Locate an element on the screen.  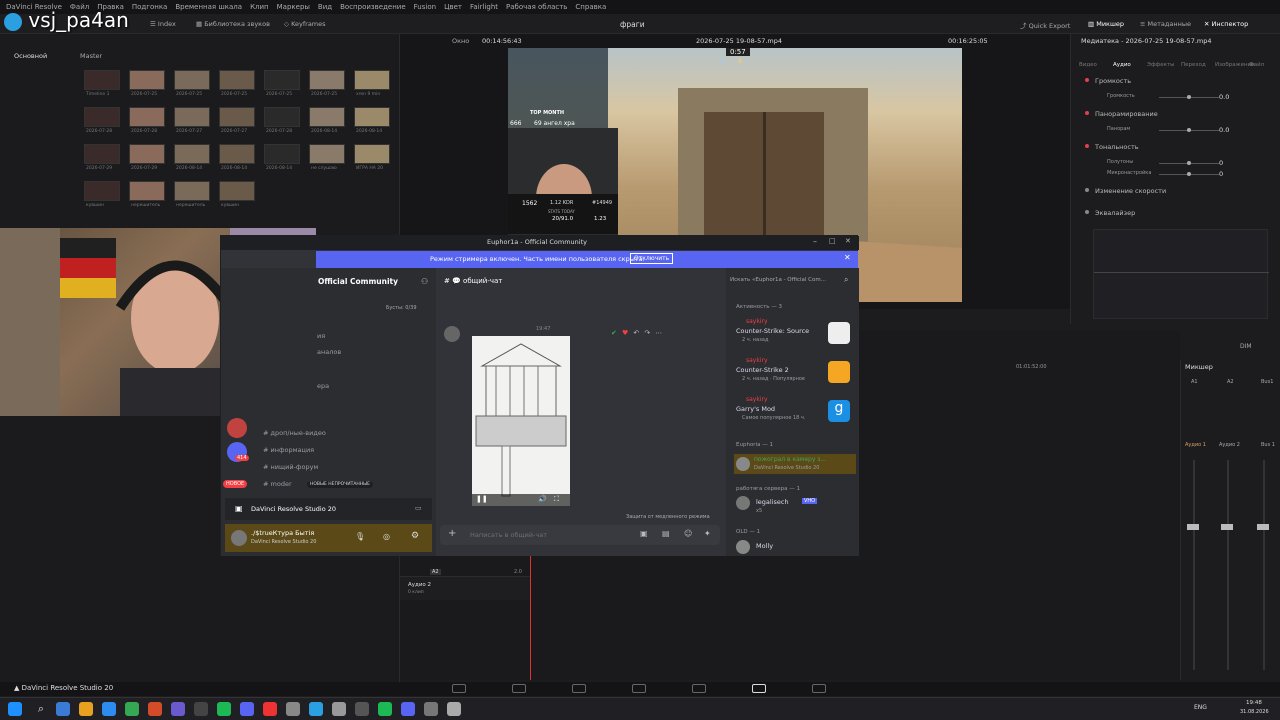
page-edit-icon is located at coordinates (579, 688).